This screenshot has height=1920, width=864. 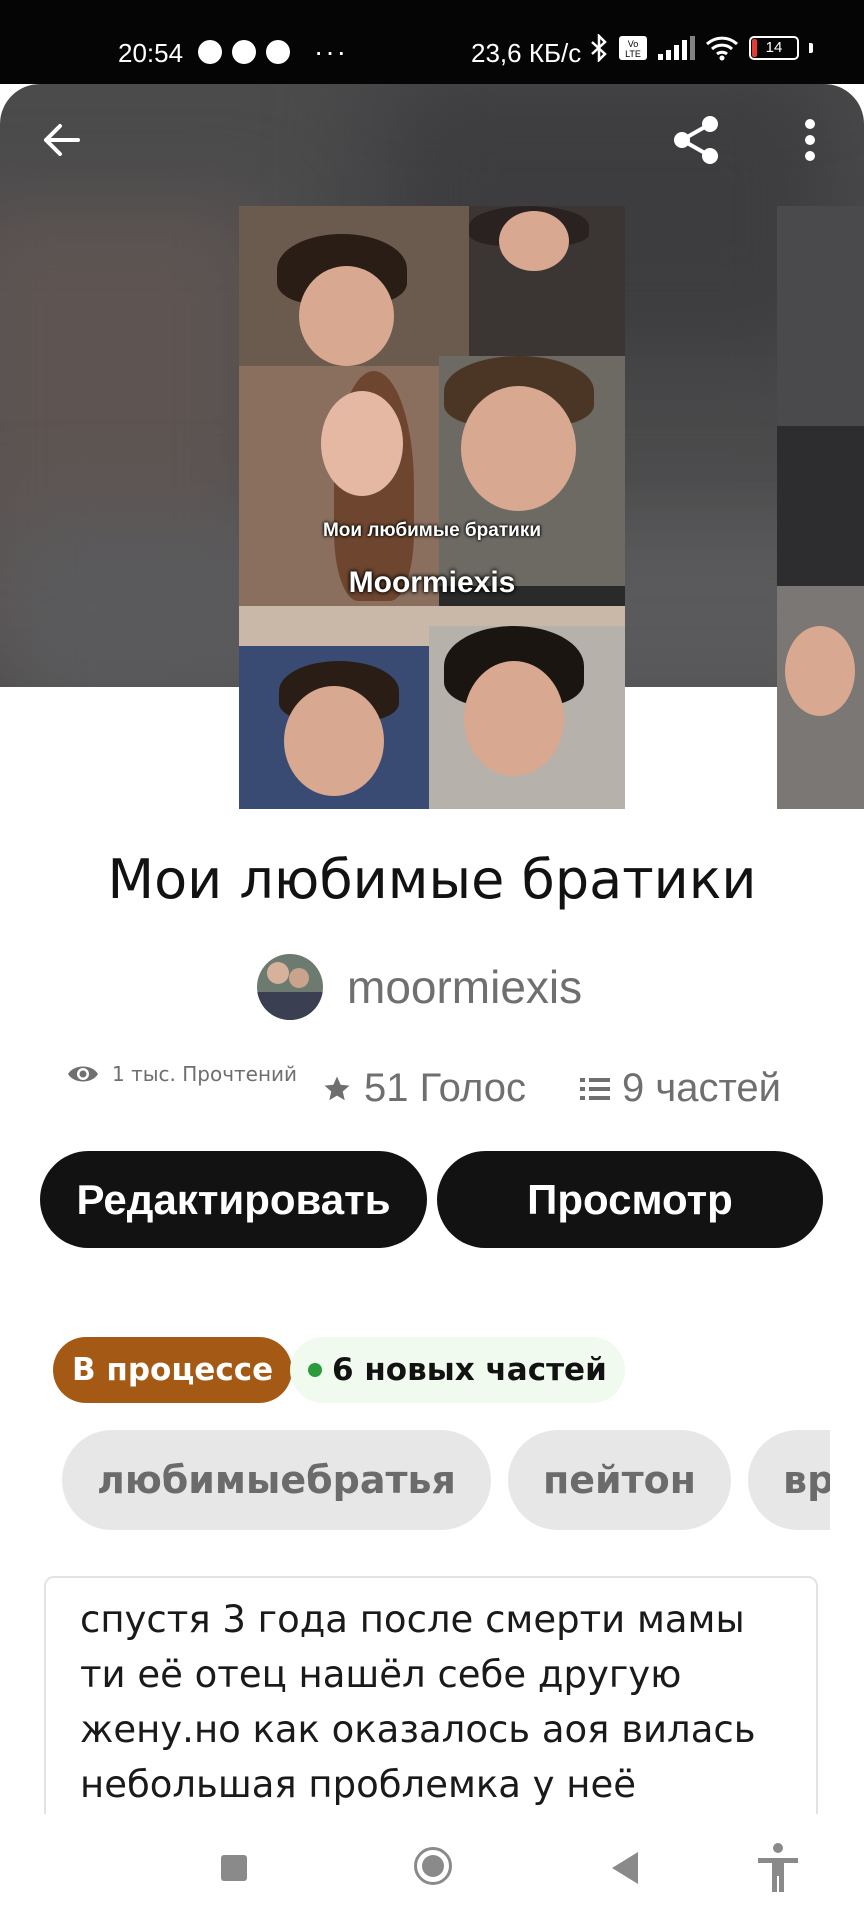 I want to click on story-cover: Мои любимые братики Moormiexis, so click(x=432, y=507).